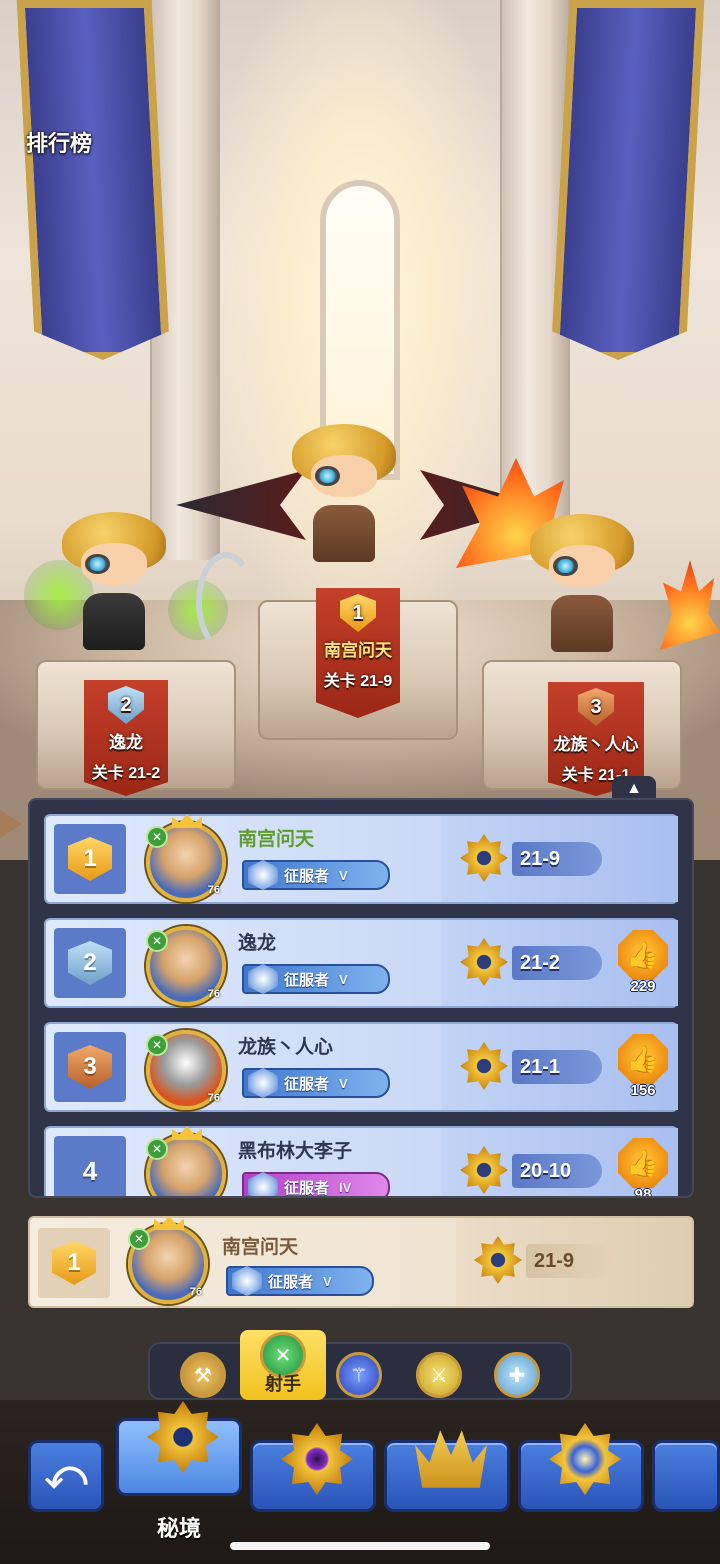 The height and width of the screenshot is (1564, 720). I want to click on podium-player-name: 龙族丶人心, so click(596, 744).